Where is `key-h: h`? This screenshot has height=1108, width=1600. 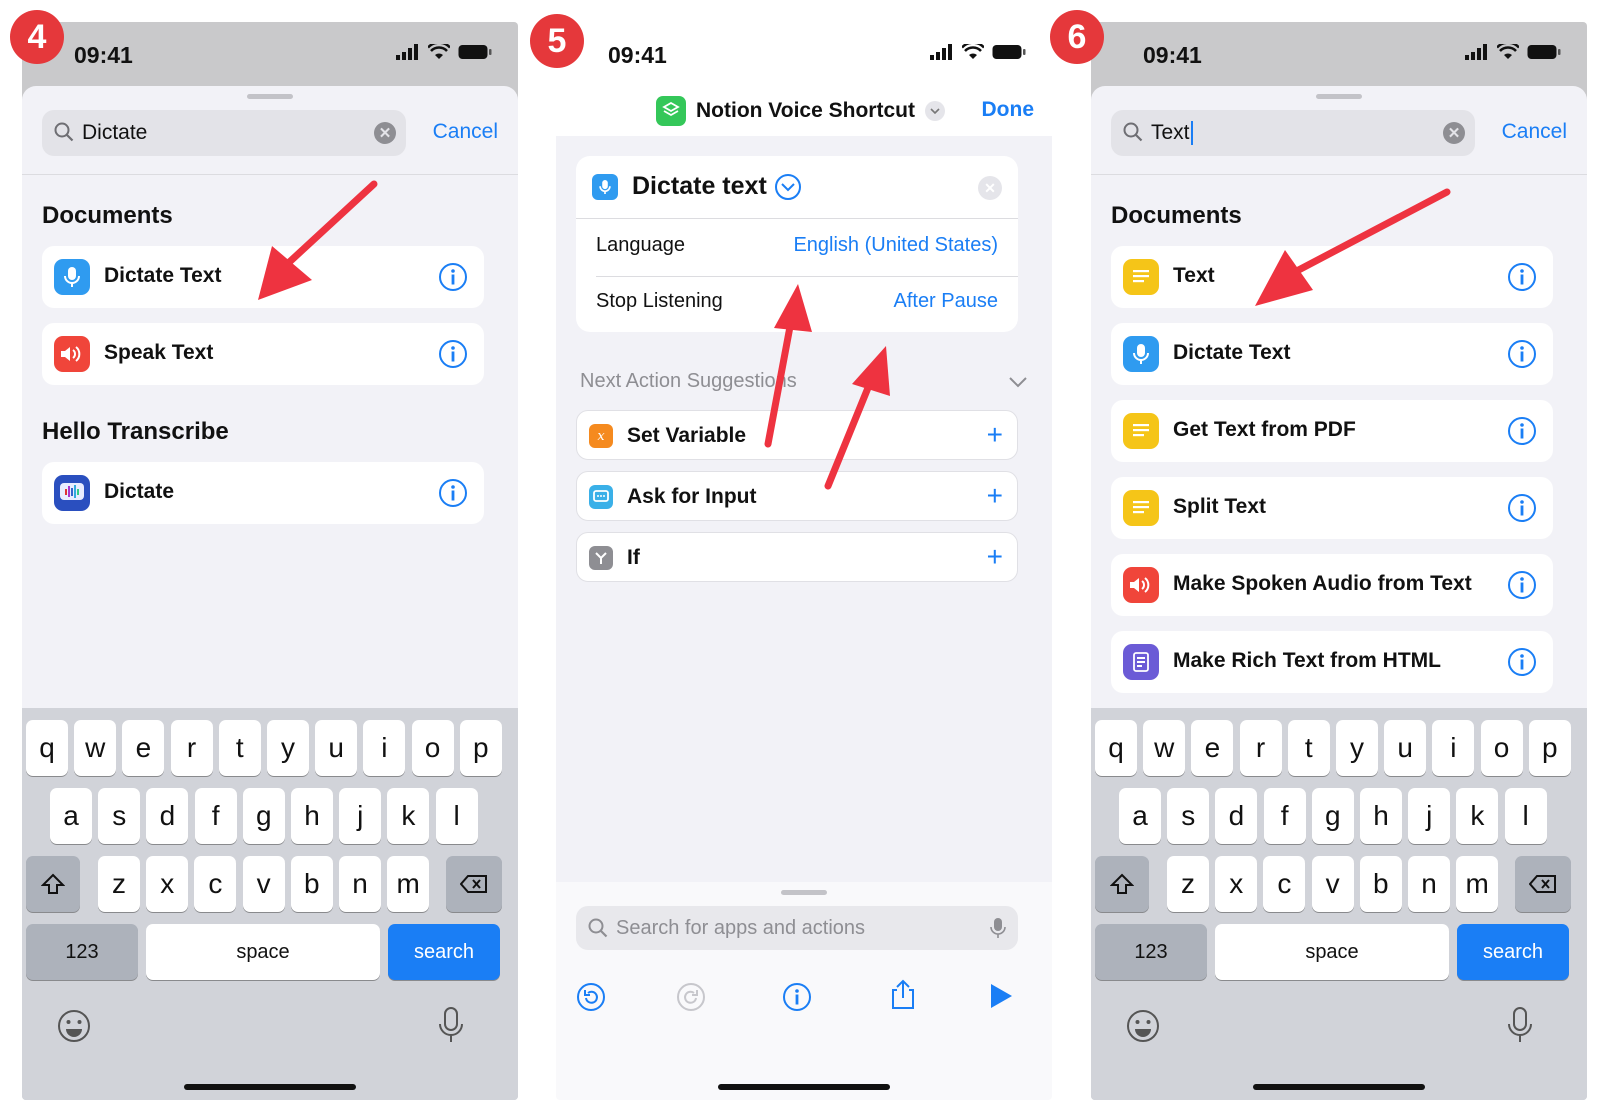 key-h: h is located at coordinates (1381, 816).